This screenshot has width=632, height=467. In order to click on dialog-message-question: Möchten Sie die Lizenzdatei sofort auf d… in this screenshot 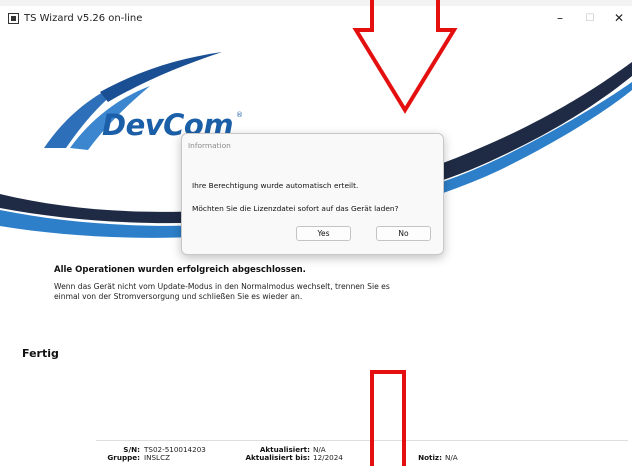, I will do `click(295, 208)`.